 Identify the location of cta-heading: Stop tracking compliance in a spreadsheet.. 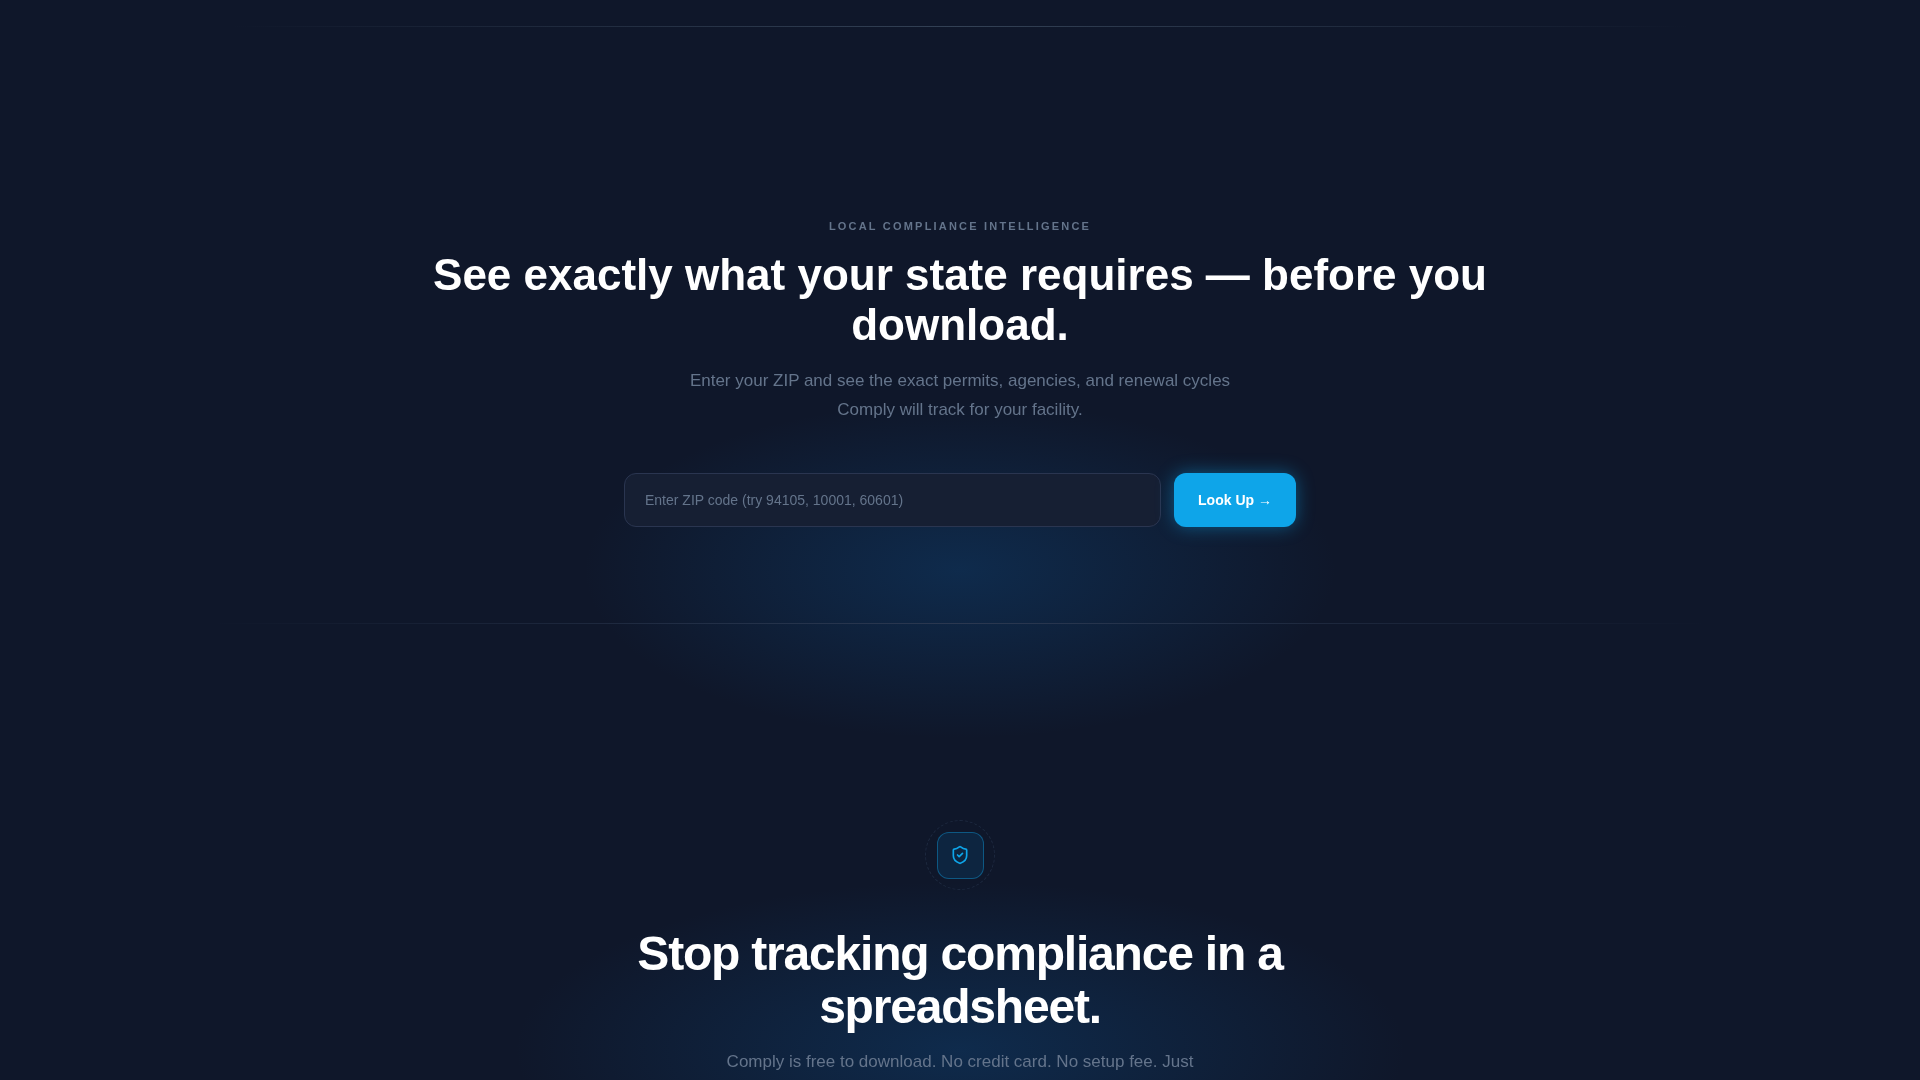
(960, 980).